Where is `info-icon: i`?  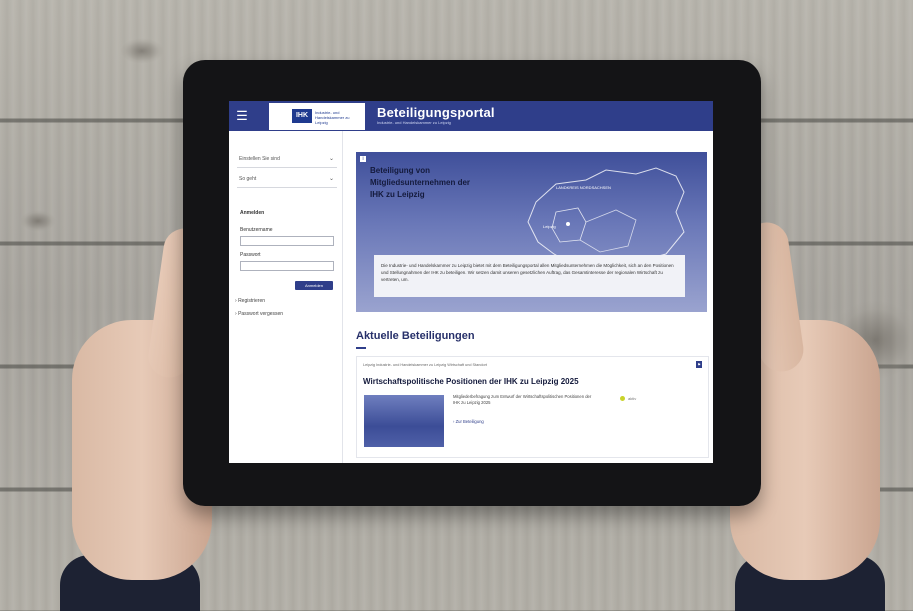 info-icon: i is located at coordinates (363, 159).